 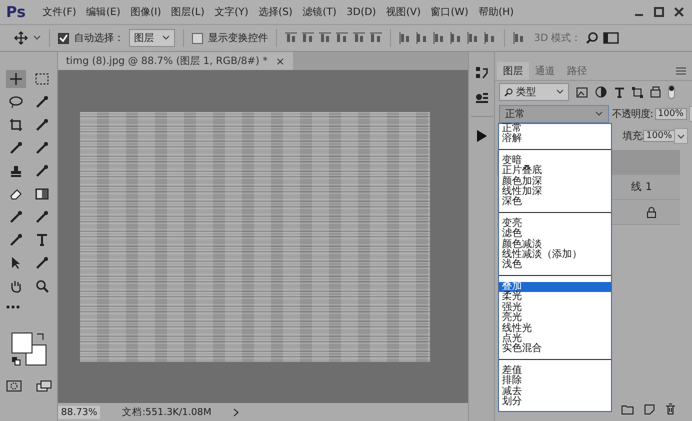 What do you see at coordinates (513, 71) in the screenshot?
I see `panel-tab: 图层` at bounding box center [513, 71].